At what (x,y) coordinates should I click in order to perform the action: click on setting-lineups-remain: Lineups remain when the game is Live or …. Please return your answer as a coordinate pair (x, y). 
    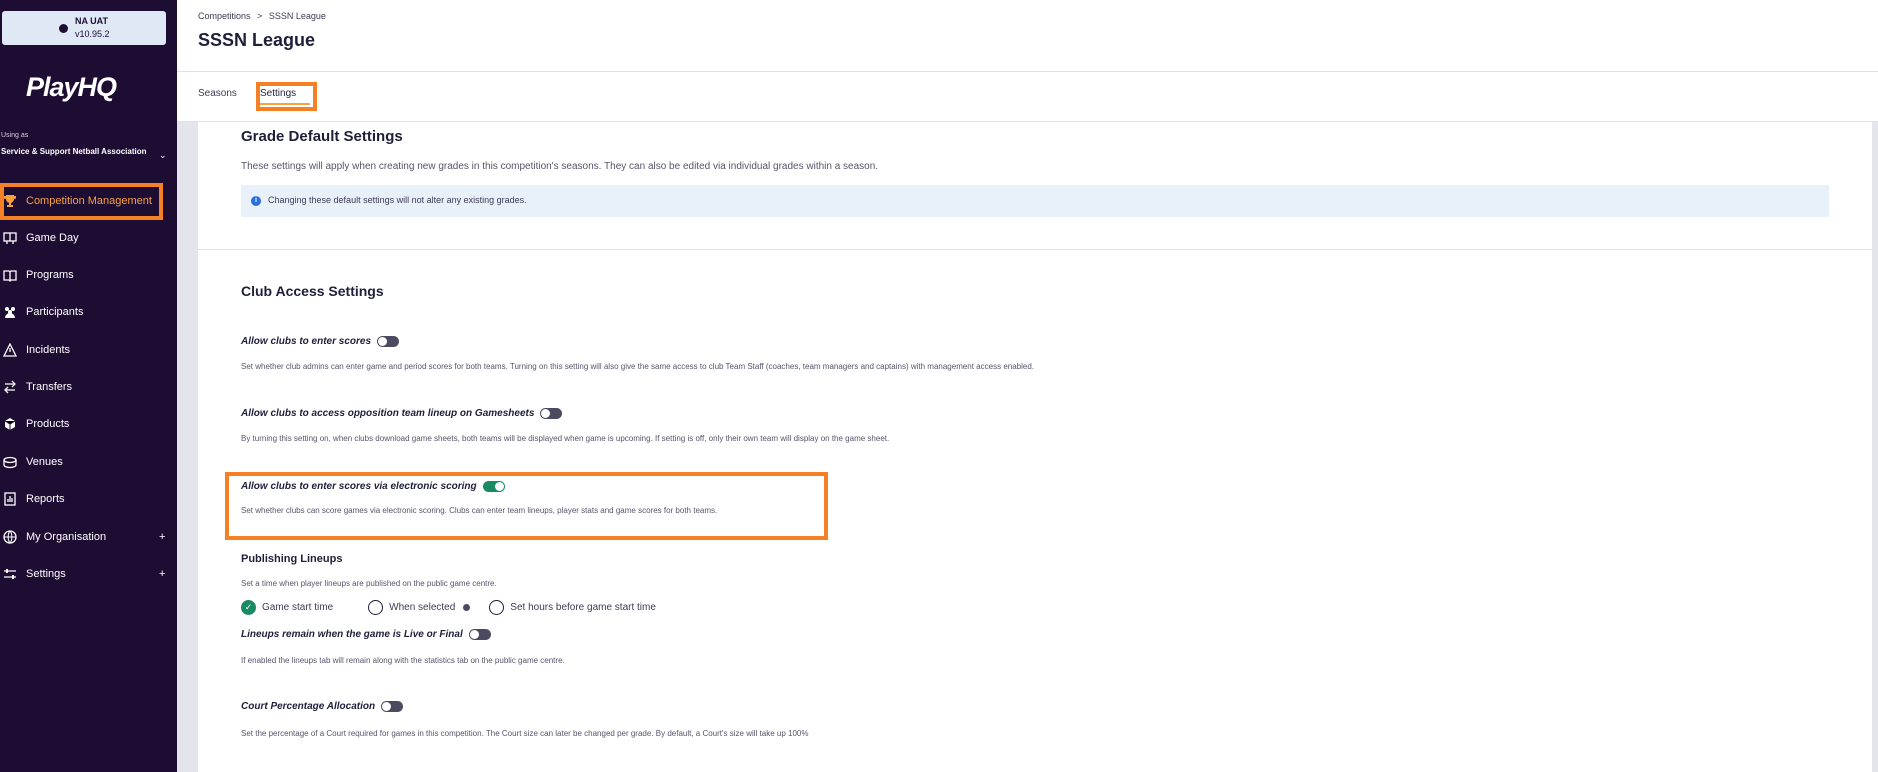
    Looking at the image, I should click on (366, 634).